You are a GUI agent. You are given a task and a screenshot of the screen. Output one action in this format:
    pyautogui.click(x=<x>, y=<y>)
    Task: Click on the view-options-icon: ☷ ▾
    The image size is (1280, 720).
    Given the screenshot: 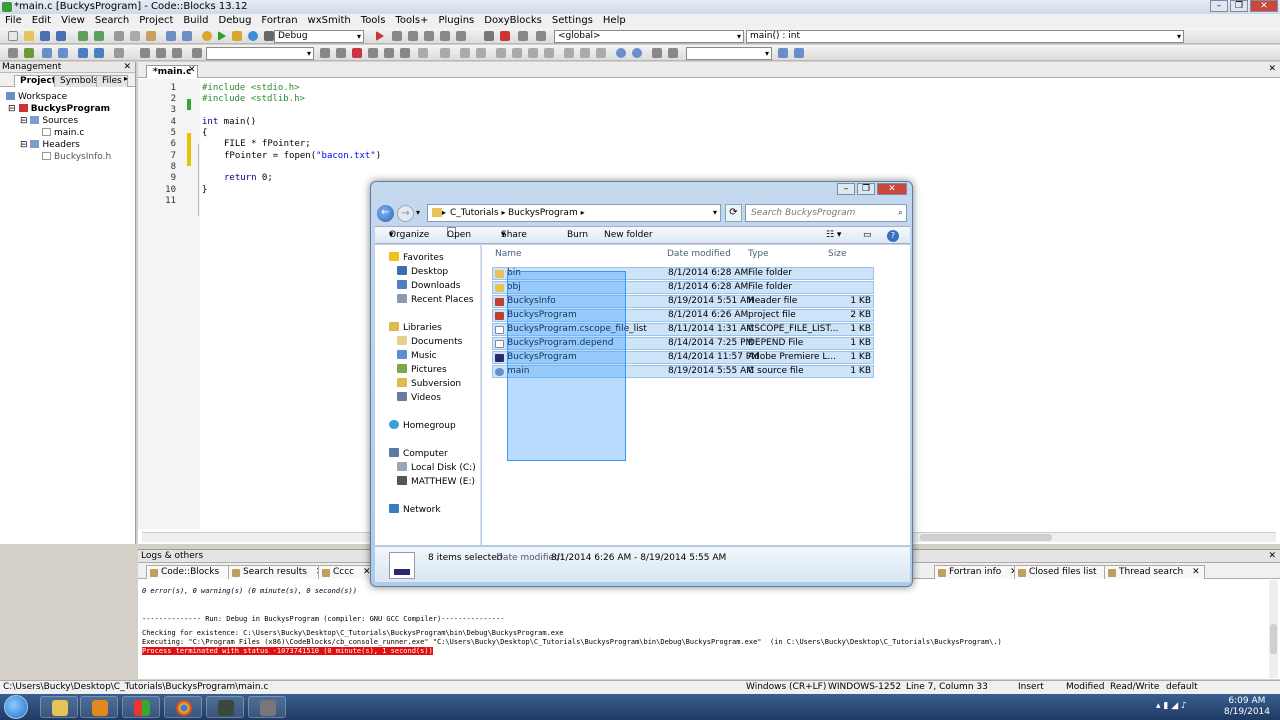 What is the action you would take?
    pyautogui.click(x=833, y=235)
    